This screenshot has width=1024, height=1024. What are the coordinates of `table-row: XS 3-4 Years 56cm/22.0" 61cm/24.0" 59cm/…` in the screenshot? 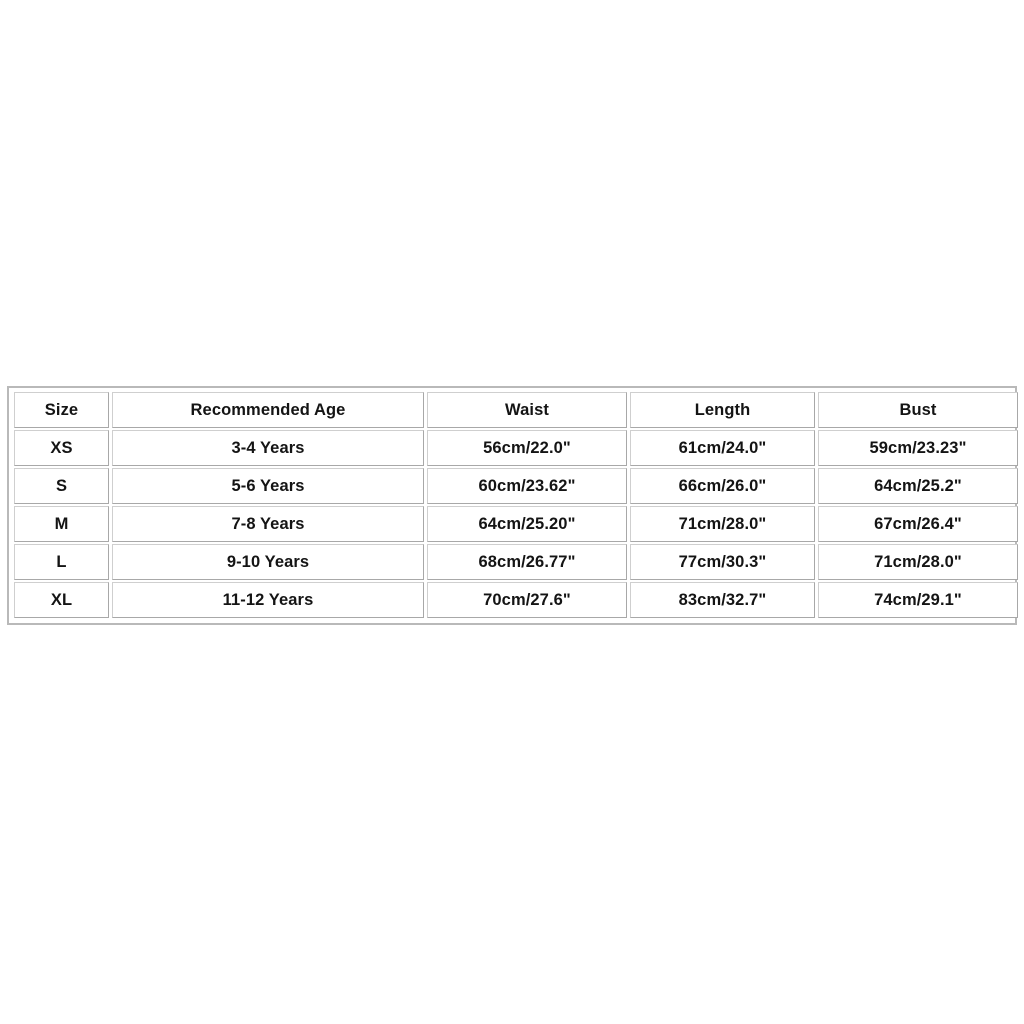 It's located at (516, 448).